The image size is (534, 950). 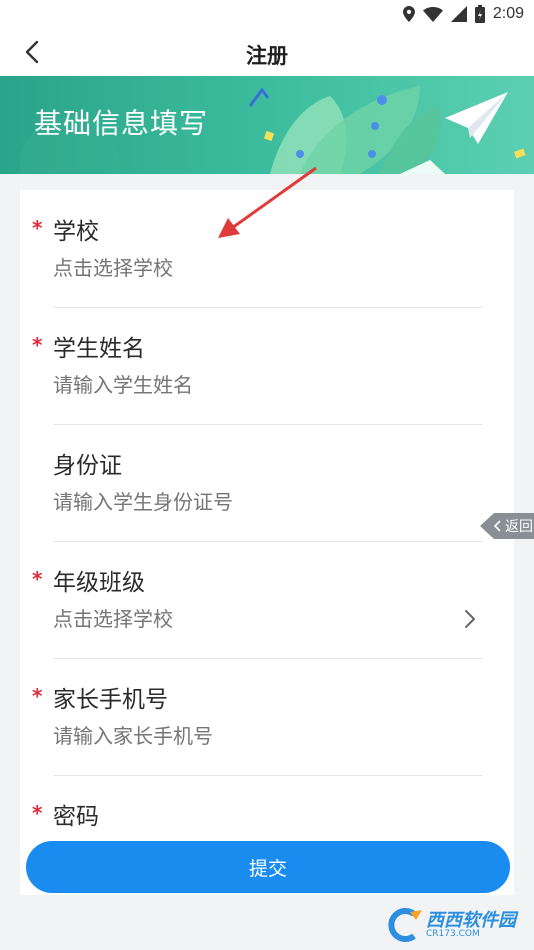 What do you see at coordinates (405, 925) in the screenshot?
I see `watermark-logo-icon` at bounding box center [405, 925].